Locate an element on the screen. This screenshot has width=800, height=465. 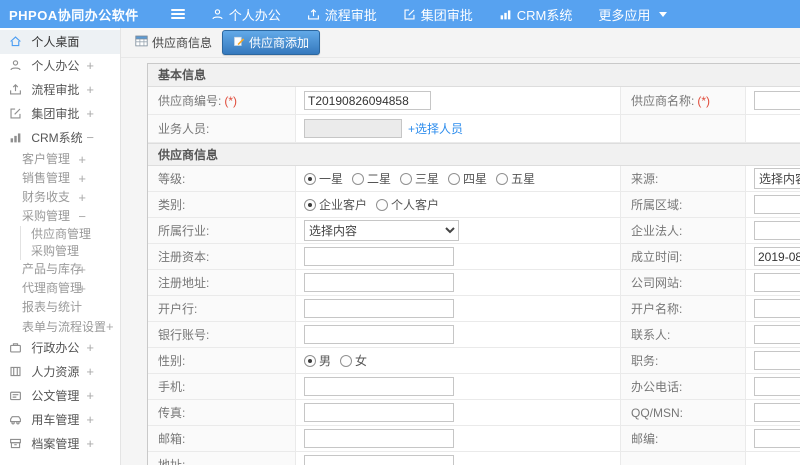
field-label: 邮编: is located at coordinates (683, 438).